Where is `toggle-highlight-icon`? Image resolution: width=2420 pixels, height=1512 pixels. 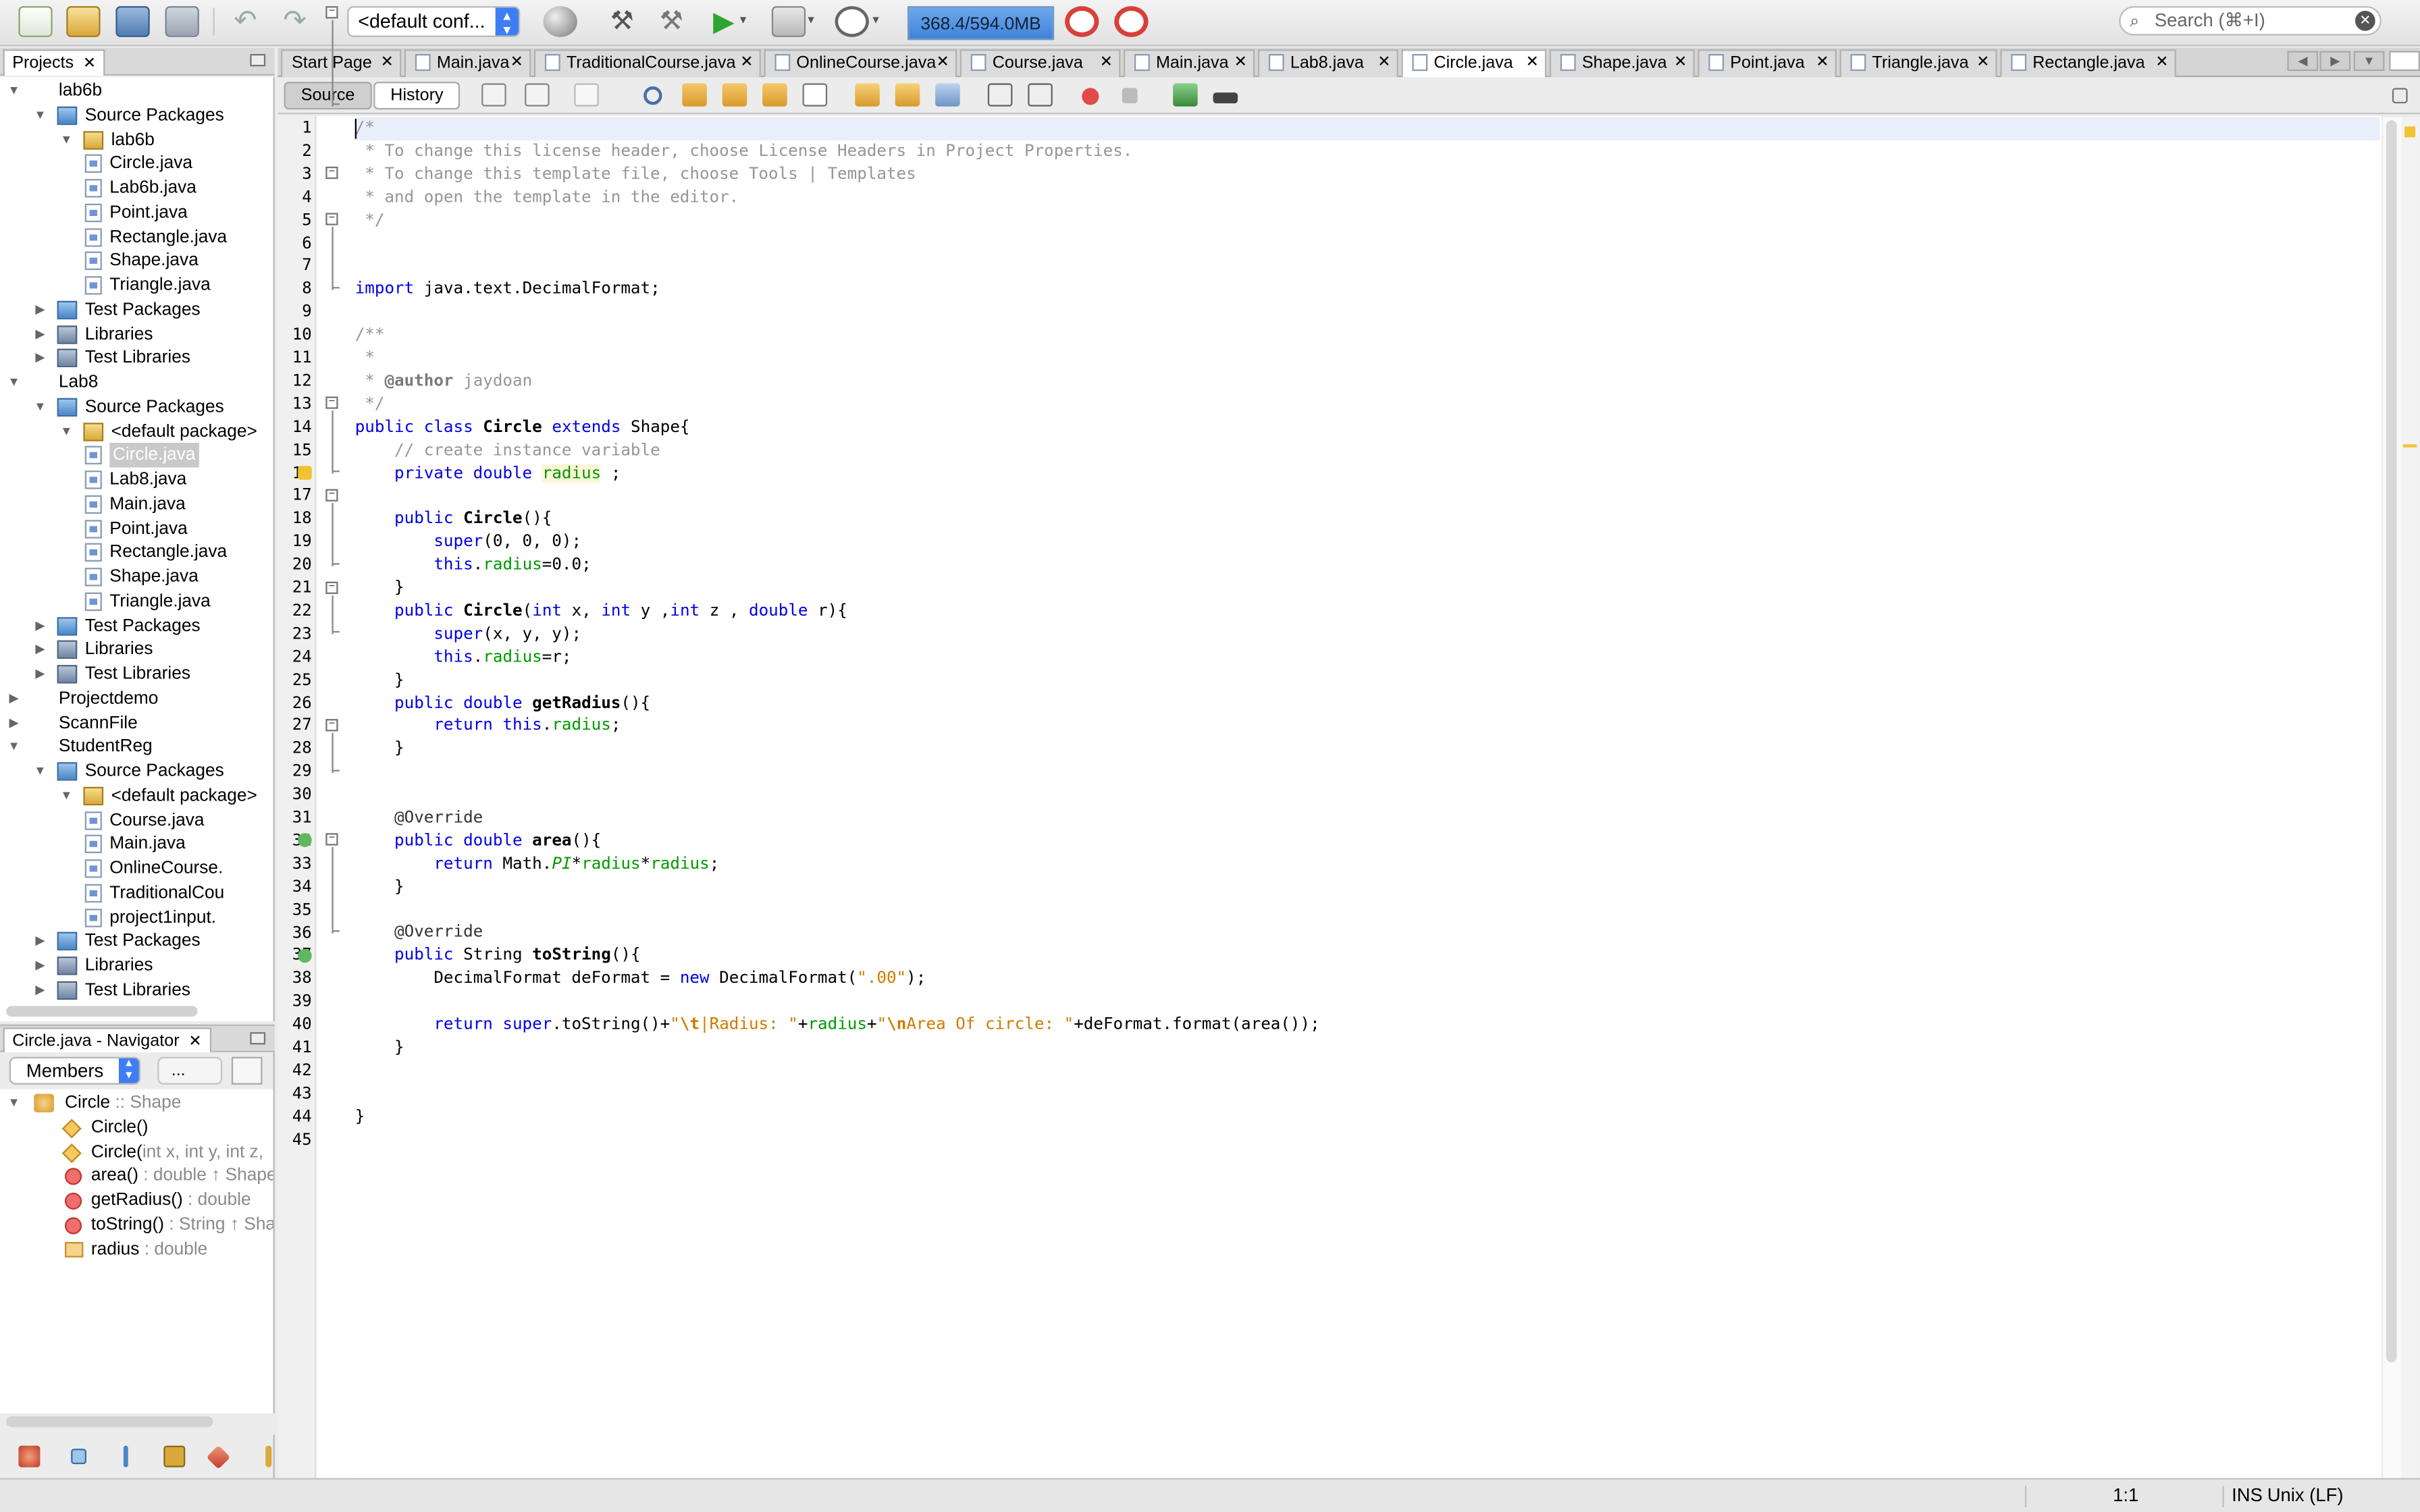
toggle-highlight-icon is located at coordinates (774, 95).